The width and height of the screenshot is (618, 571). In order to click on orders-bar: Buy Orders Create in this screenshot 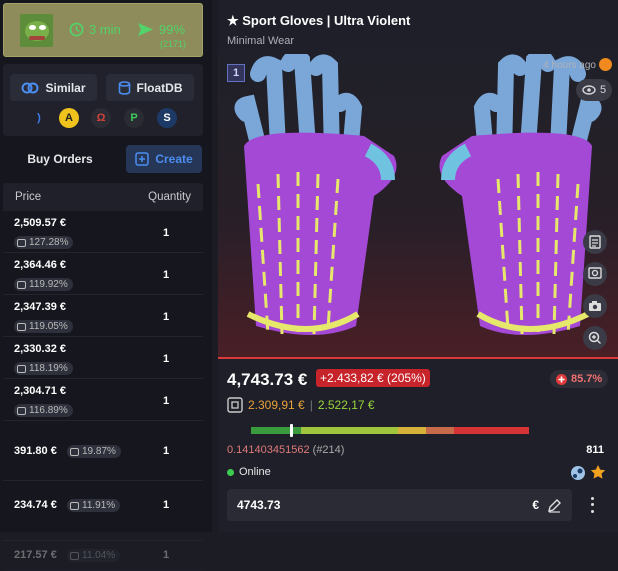, I will do `click(103, 159)`.